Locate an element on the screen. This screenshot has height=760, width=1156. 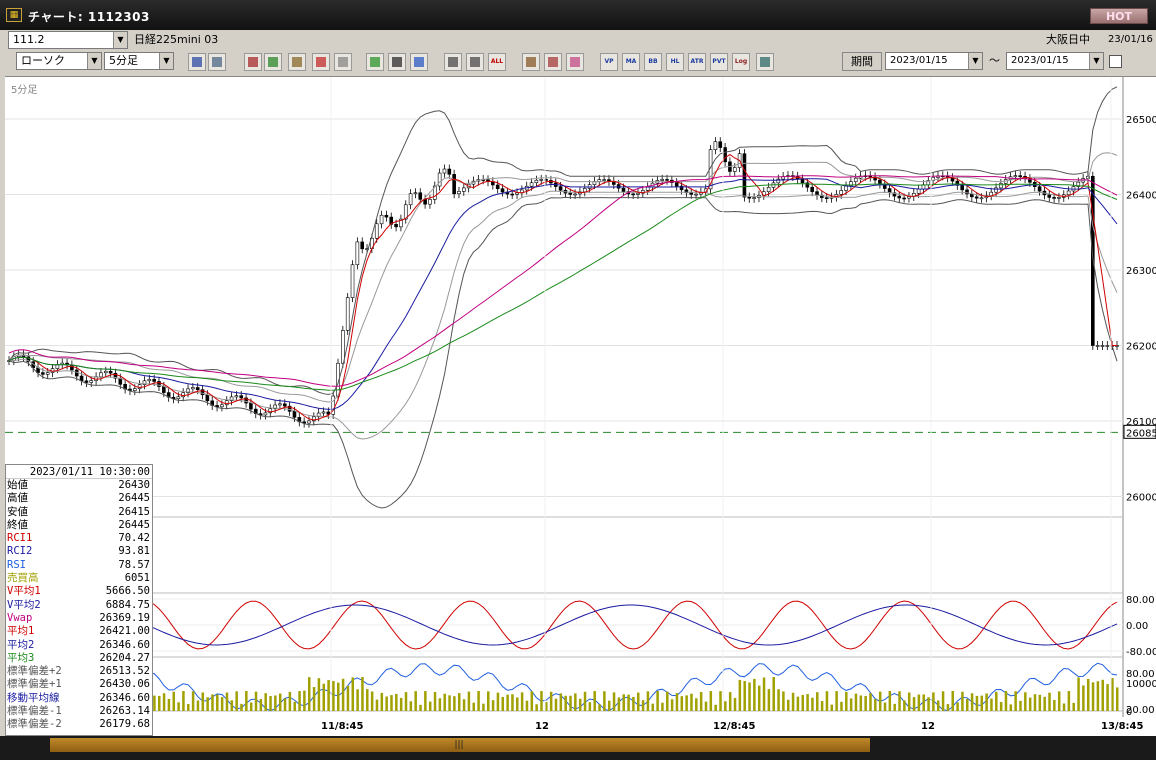
symbol-code-select: 111.2 ▼ is located at coordinates (68, 40).